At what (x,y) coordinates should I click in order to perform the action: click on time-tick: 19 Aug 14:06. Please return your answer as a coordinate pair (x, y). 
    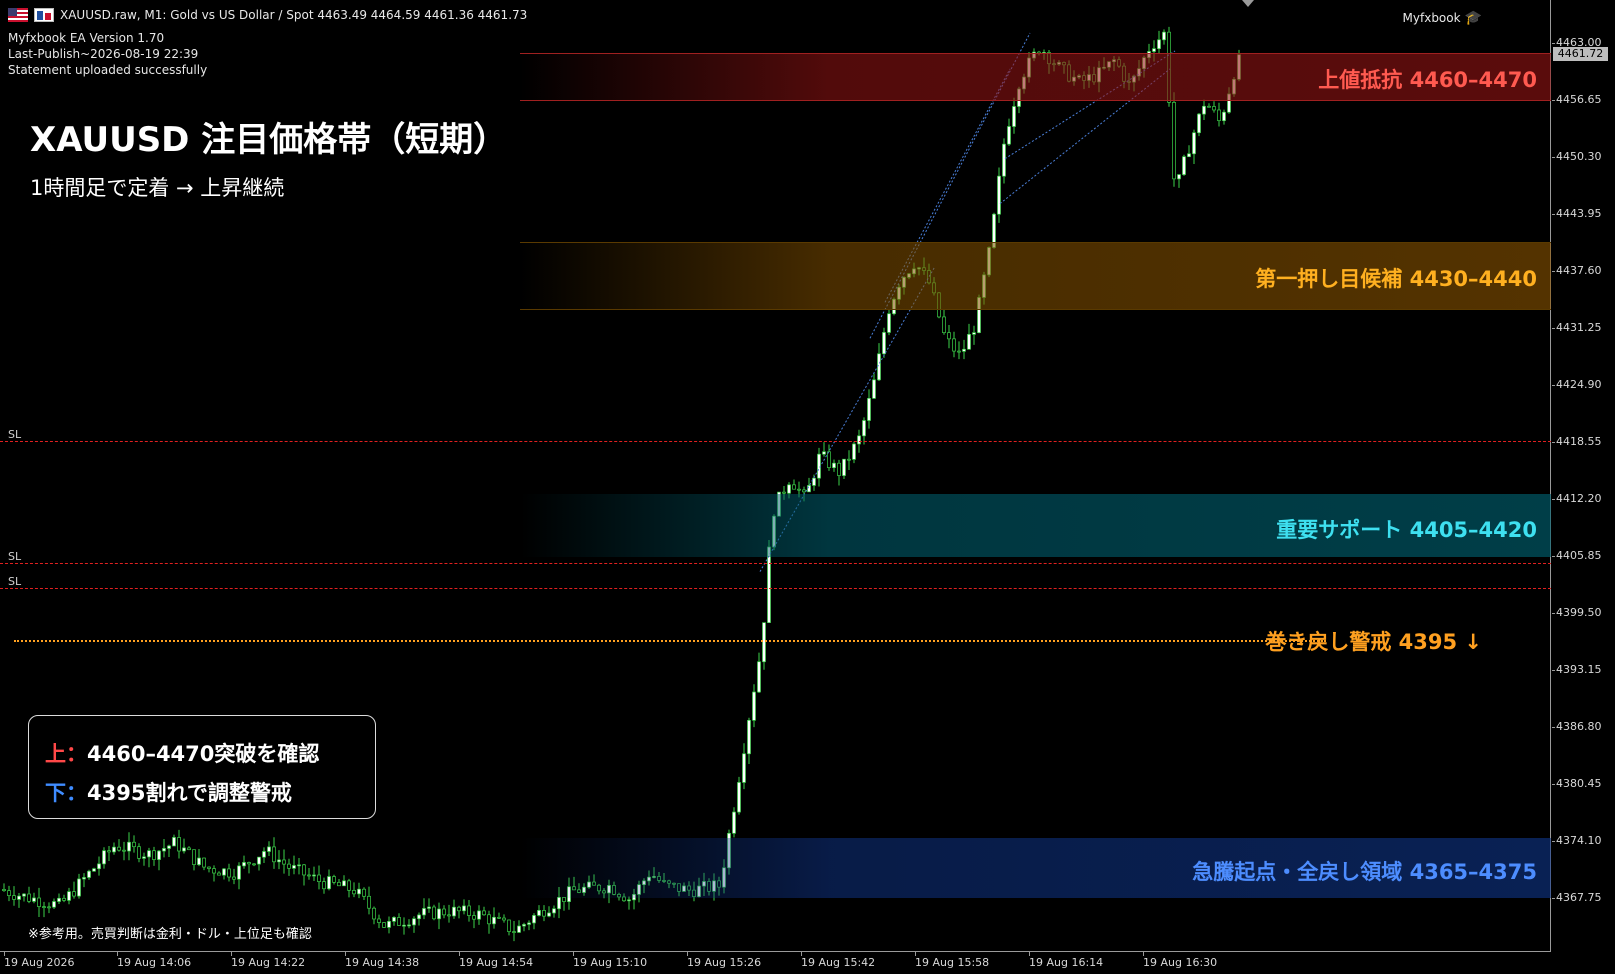
    Looking at the image, I should click on (154, 960).